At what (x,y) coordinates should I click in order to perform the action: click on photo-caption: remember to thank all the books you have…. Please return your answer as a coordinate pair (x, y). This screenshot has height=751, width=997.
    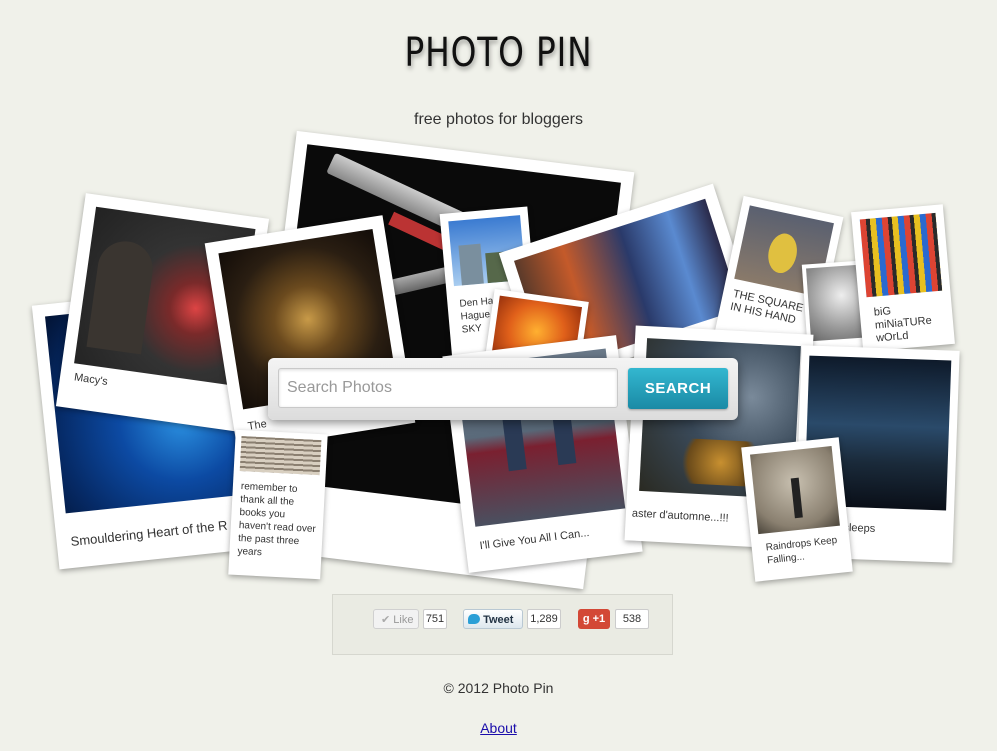
    Looking at the image, I should click on (276, 520).